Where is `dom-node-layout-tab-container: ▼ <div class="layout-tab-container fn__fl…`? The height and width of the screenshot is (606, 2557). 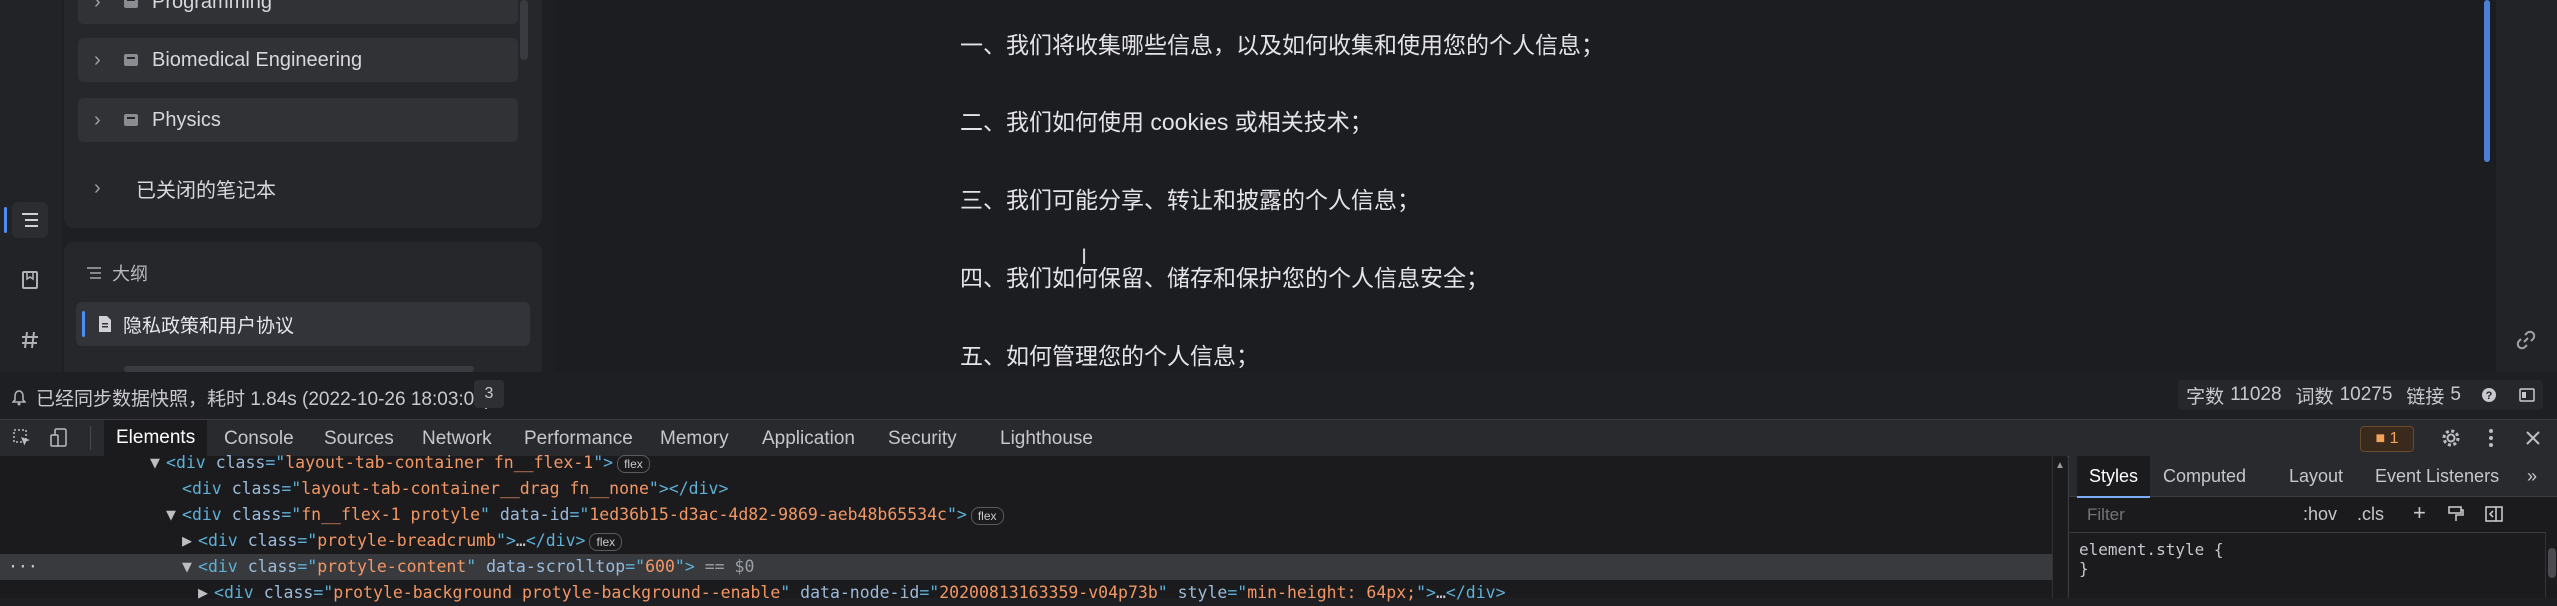
dom-node-layout-tab-container: ▼ <div class="layout-tab-container fn__fl… is located at coordinates (400, 463).